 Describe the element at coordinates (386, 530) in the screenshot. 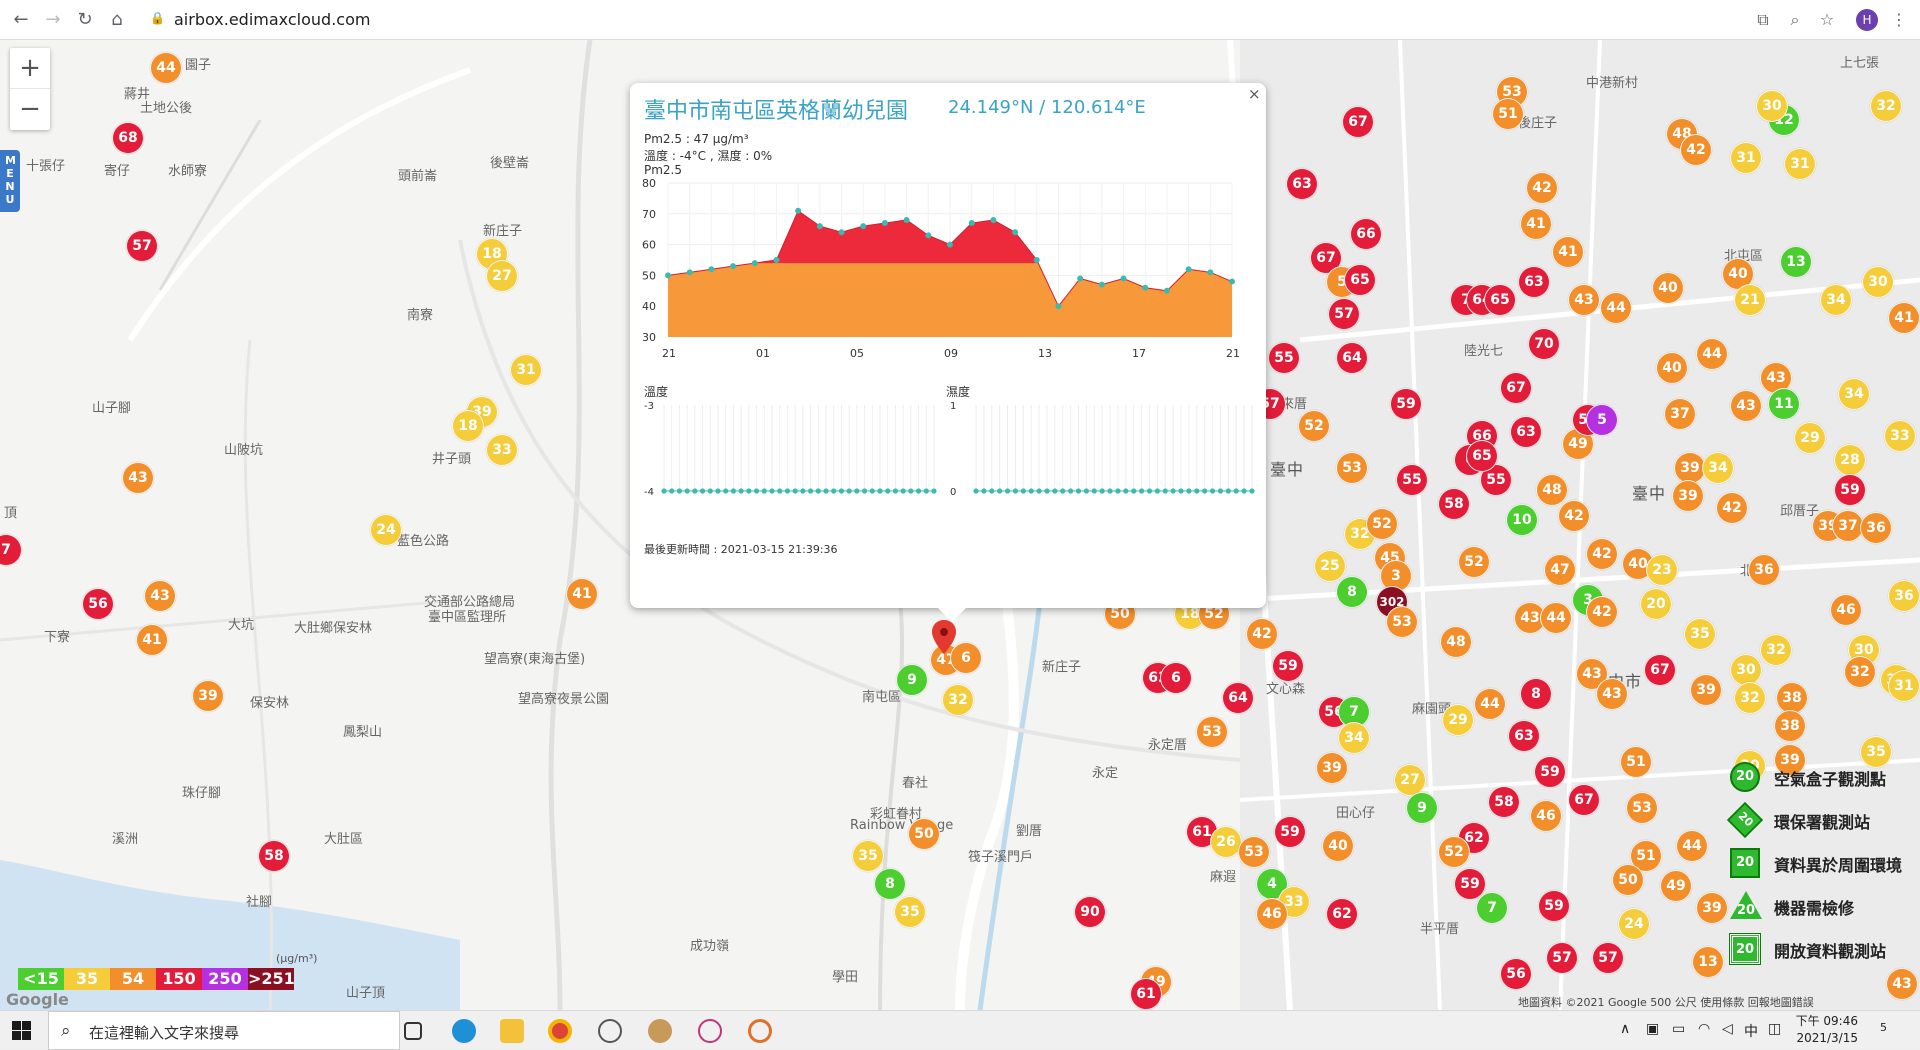

I see `airbox-marker: 24` at that location.